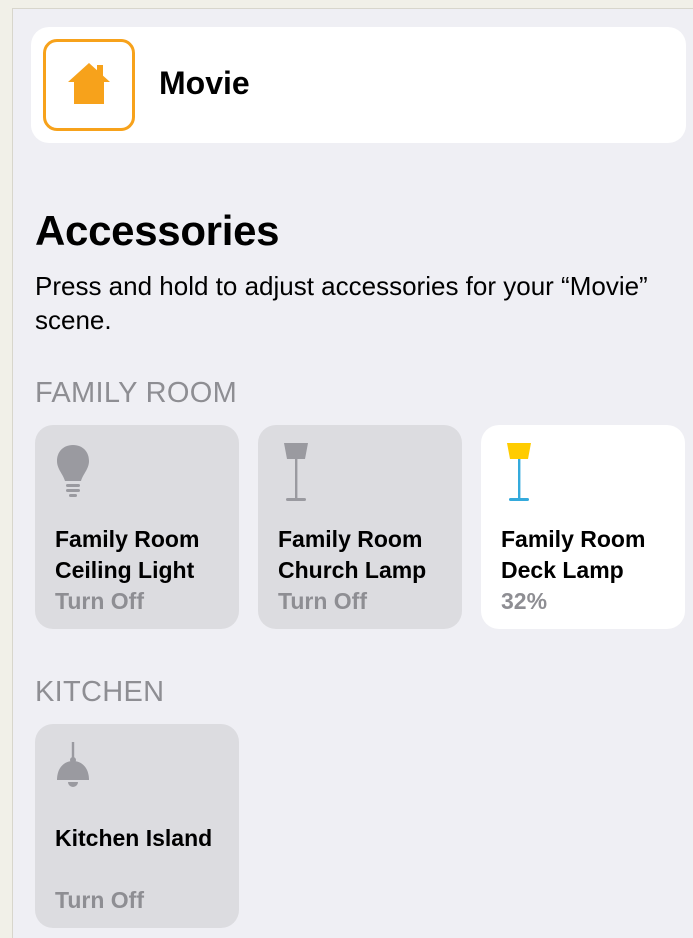 Image resolution: width=693 pixels, height=938 pixels. I want to click on accessory-name: Kitchen Island, so click(134, 838).